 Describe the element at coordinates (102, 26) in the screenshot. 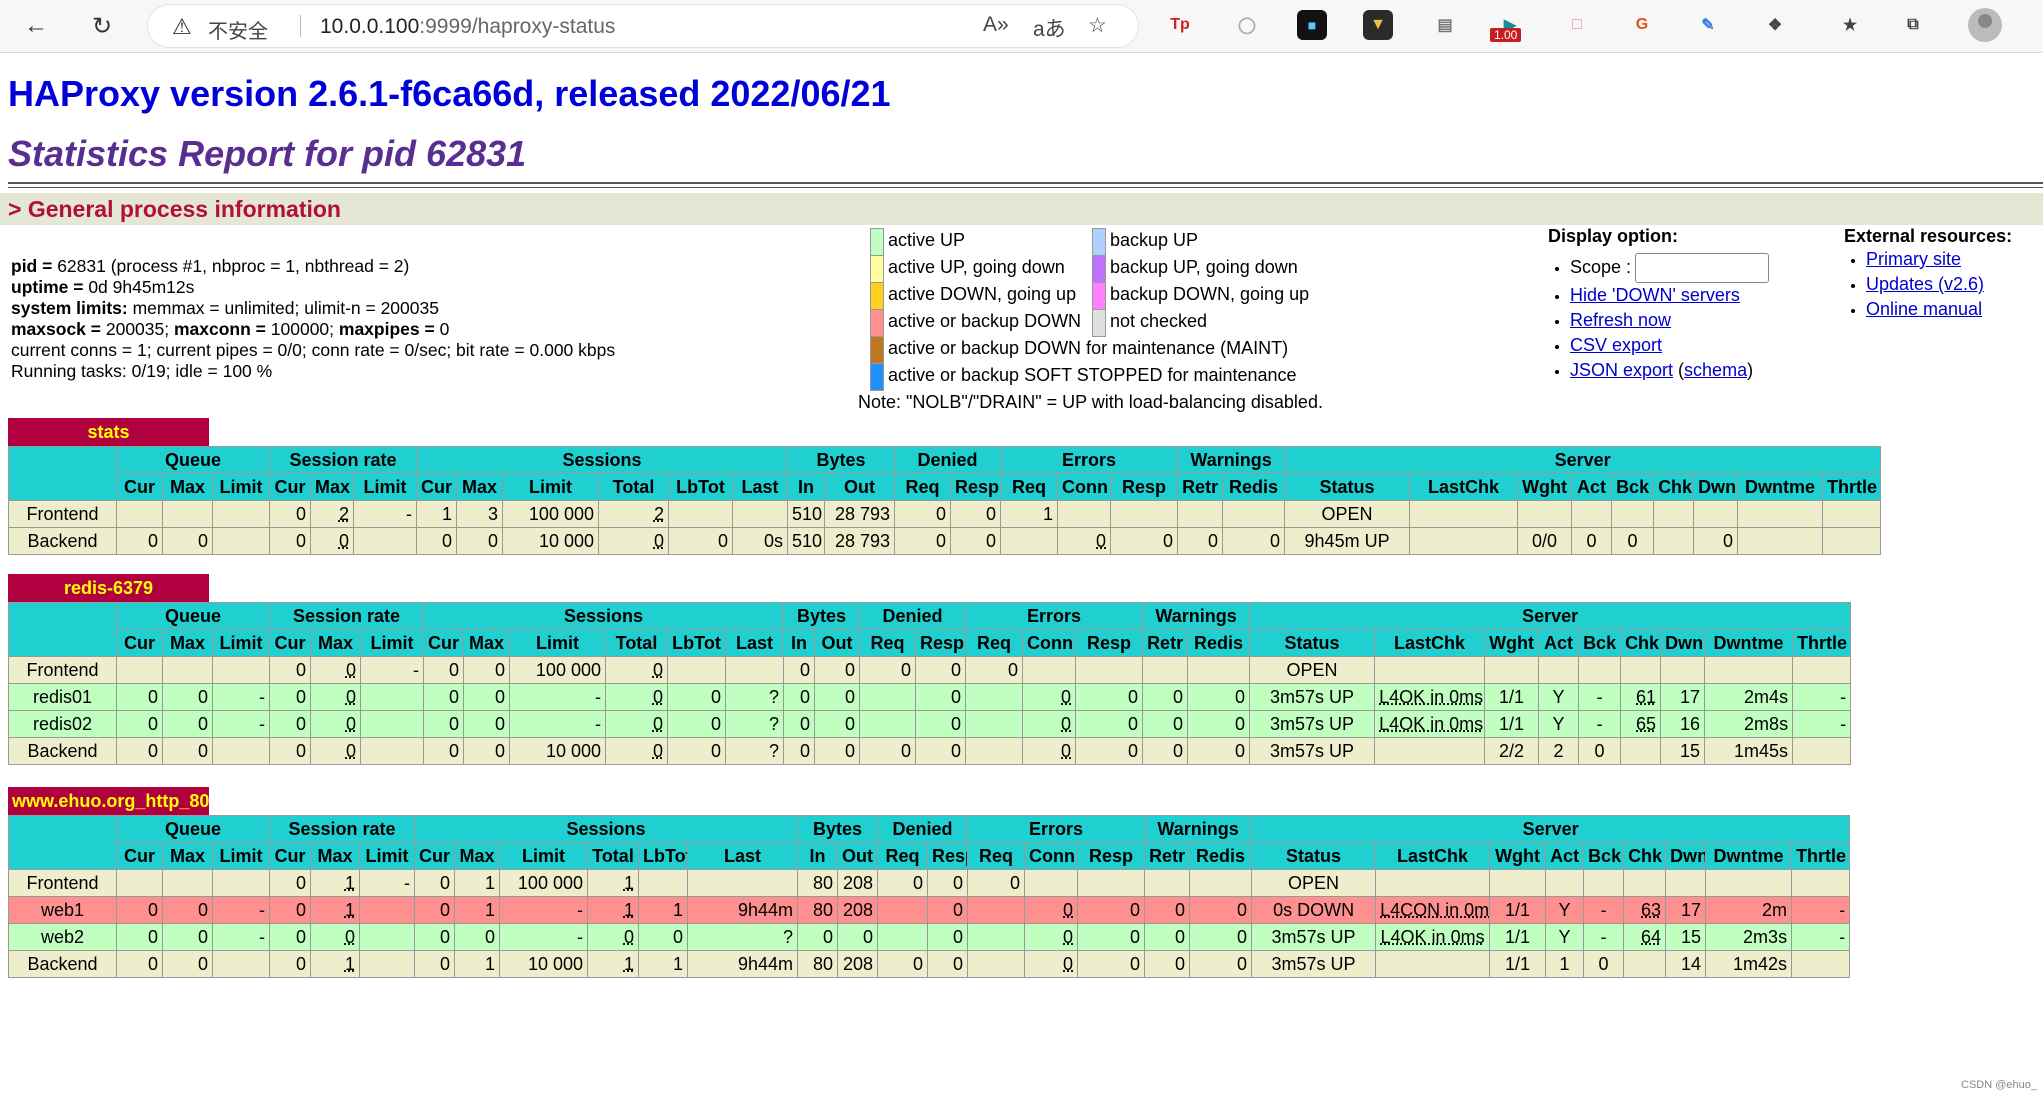

I see `reload-icon: ↻` at that location.